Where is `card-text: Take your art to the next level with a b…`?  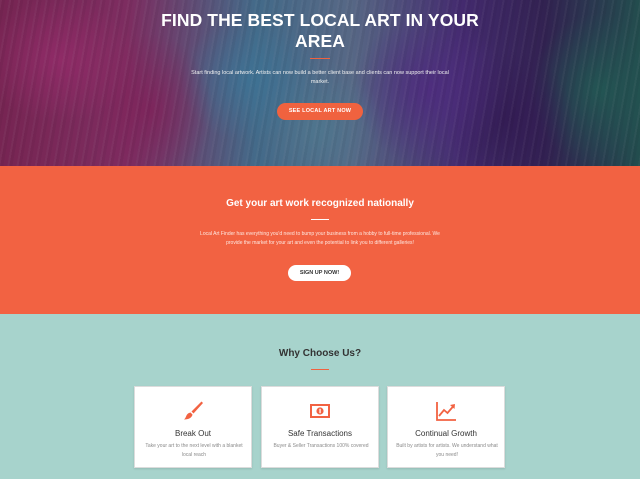
card-text: Take your art to the next level with a b… is located at coordinates (194, 450).